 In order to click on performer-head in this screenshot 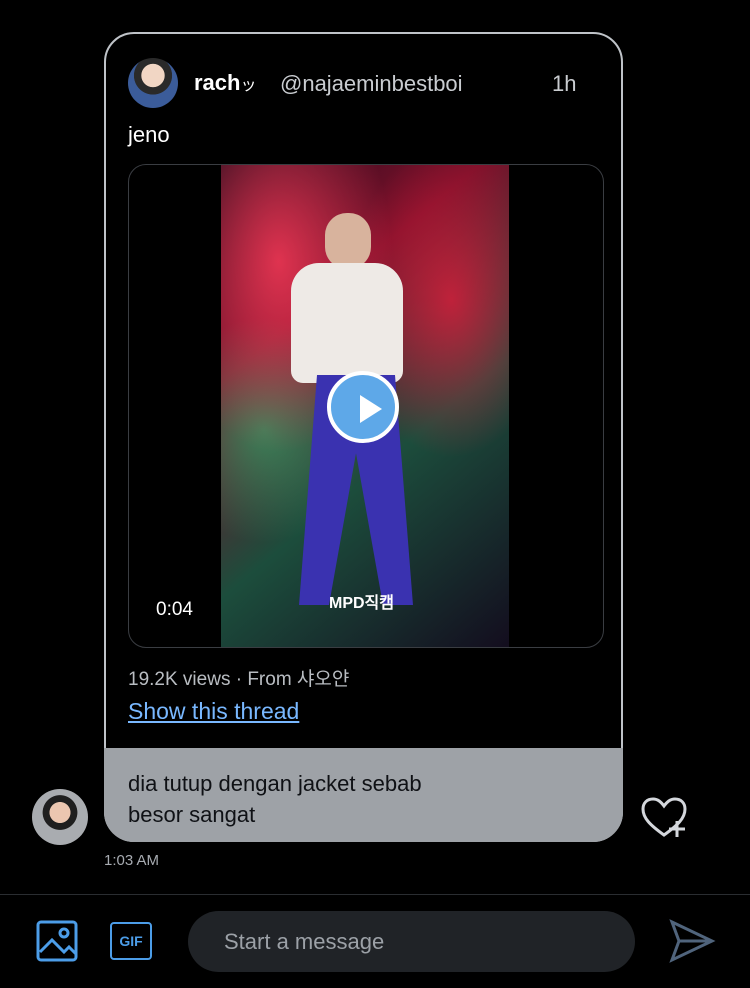, I will do `click(348, 241)`.